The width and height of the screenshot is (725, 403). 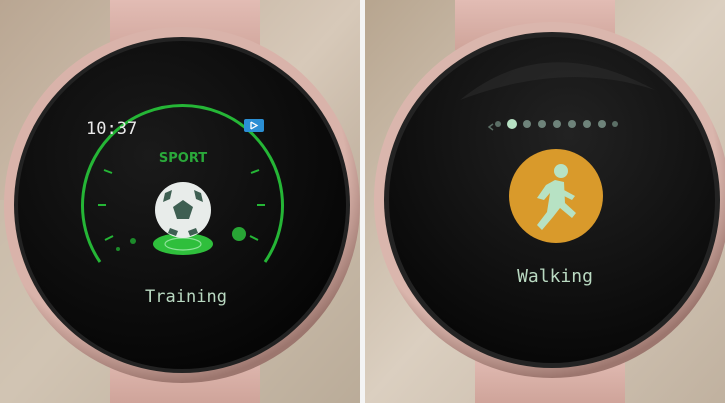 I want to click on sport-header: SPORT, so click(x=183, y=158).